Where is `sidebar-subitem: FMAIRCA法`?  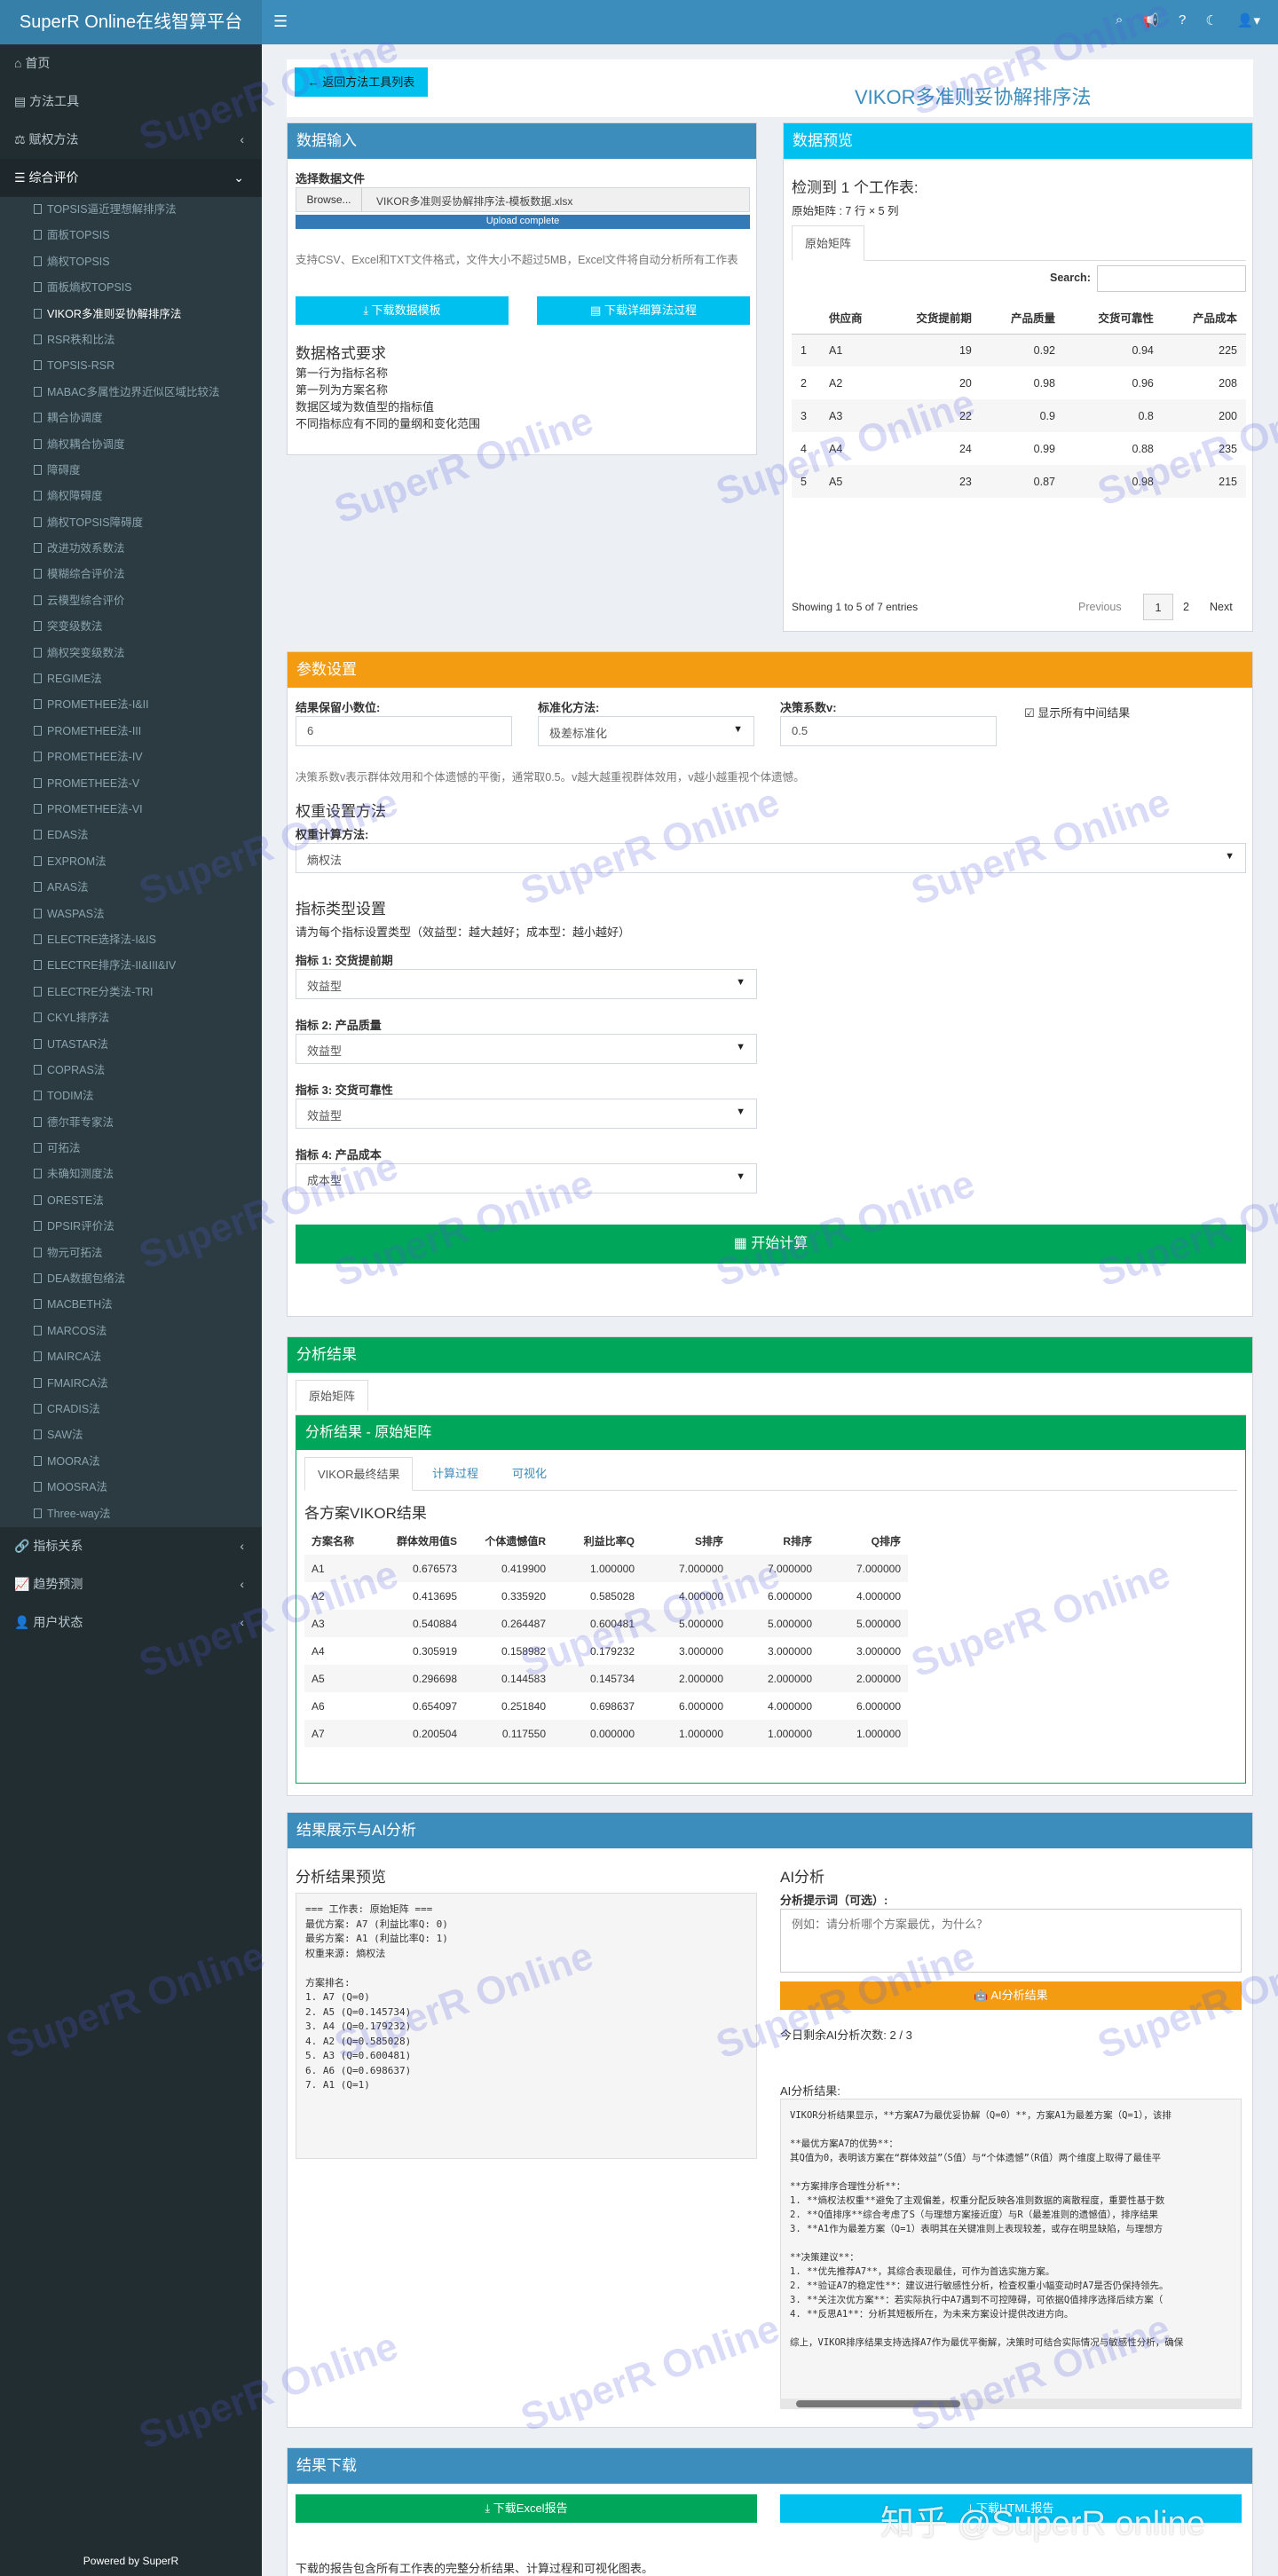
sidebar-subitem: FMAIRCA法 is located at coordinates (131, 1384).